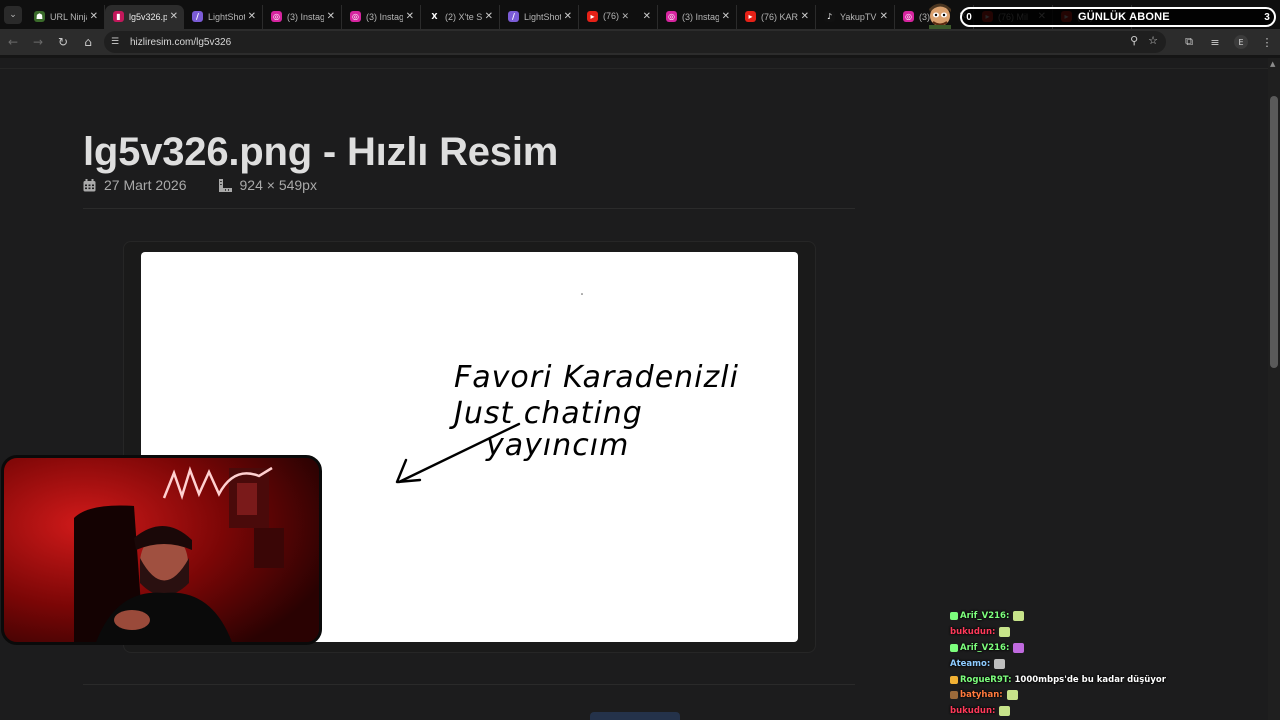 This screenshot has width=1280, height=720. I want to click on chat-username: Ateamo:, so click(970, 663).